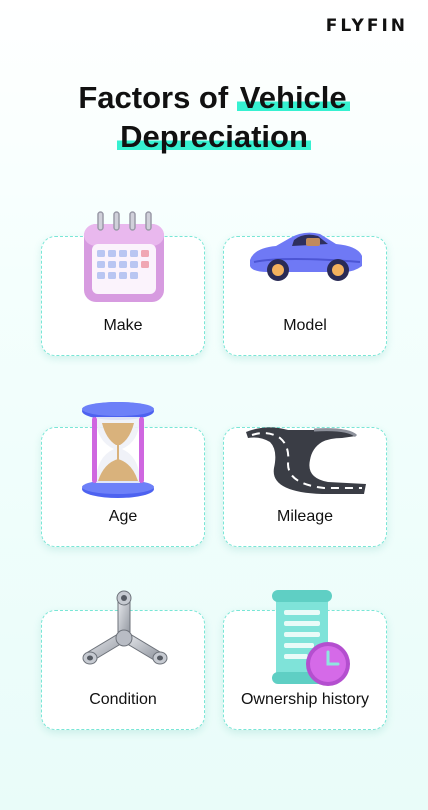 Image resolution: width=428 pixels, height=810 pixels. Describe the element at coordinates (123, 699) in the screenshot. I see `factor-label: Condition` at that location.